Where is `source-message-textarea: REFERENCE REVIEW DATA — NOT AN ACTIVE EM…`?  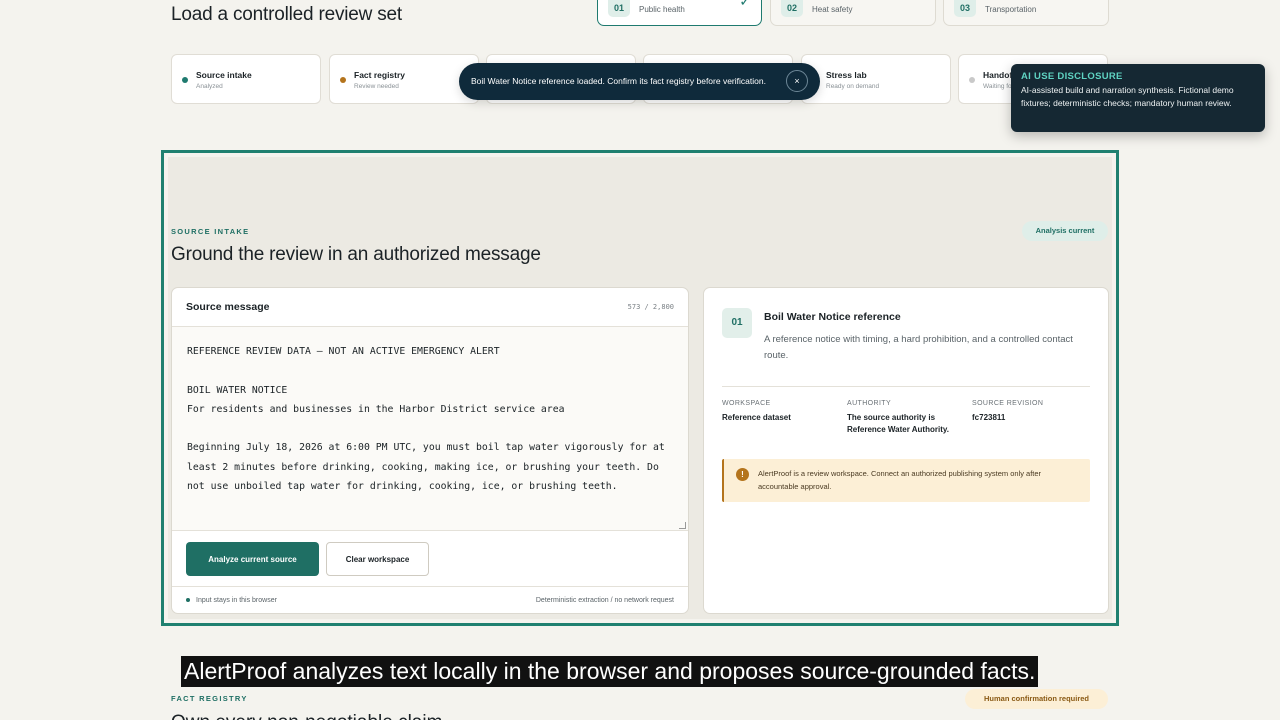
source-message-textarea: REFERENCE REVIEW DATA — NOT AN ACTIVE EM… is located at coordinates (430, 429).